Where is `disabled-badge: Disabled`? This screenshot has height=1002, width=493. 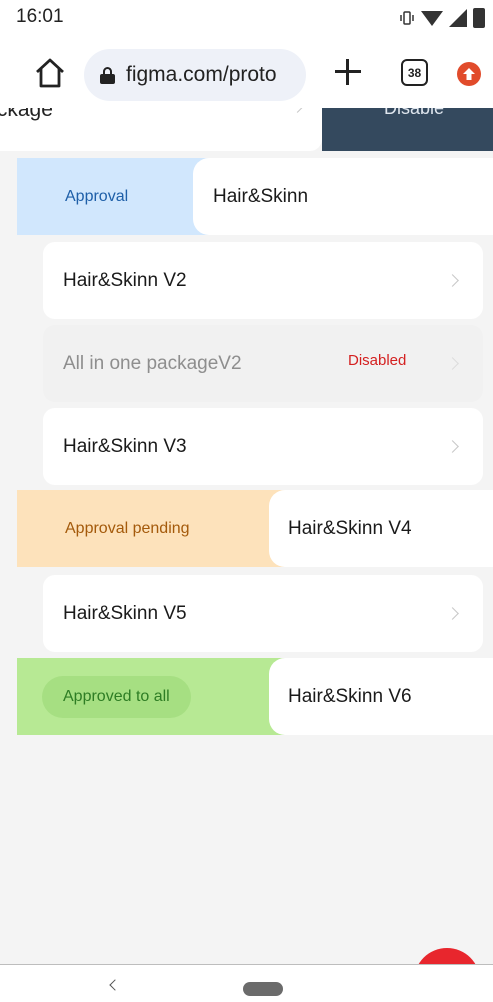
disabled-badge: Disabled is located at coordinates (377, 360).